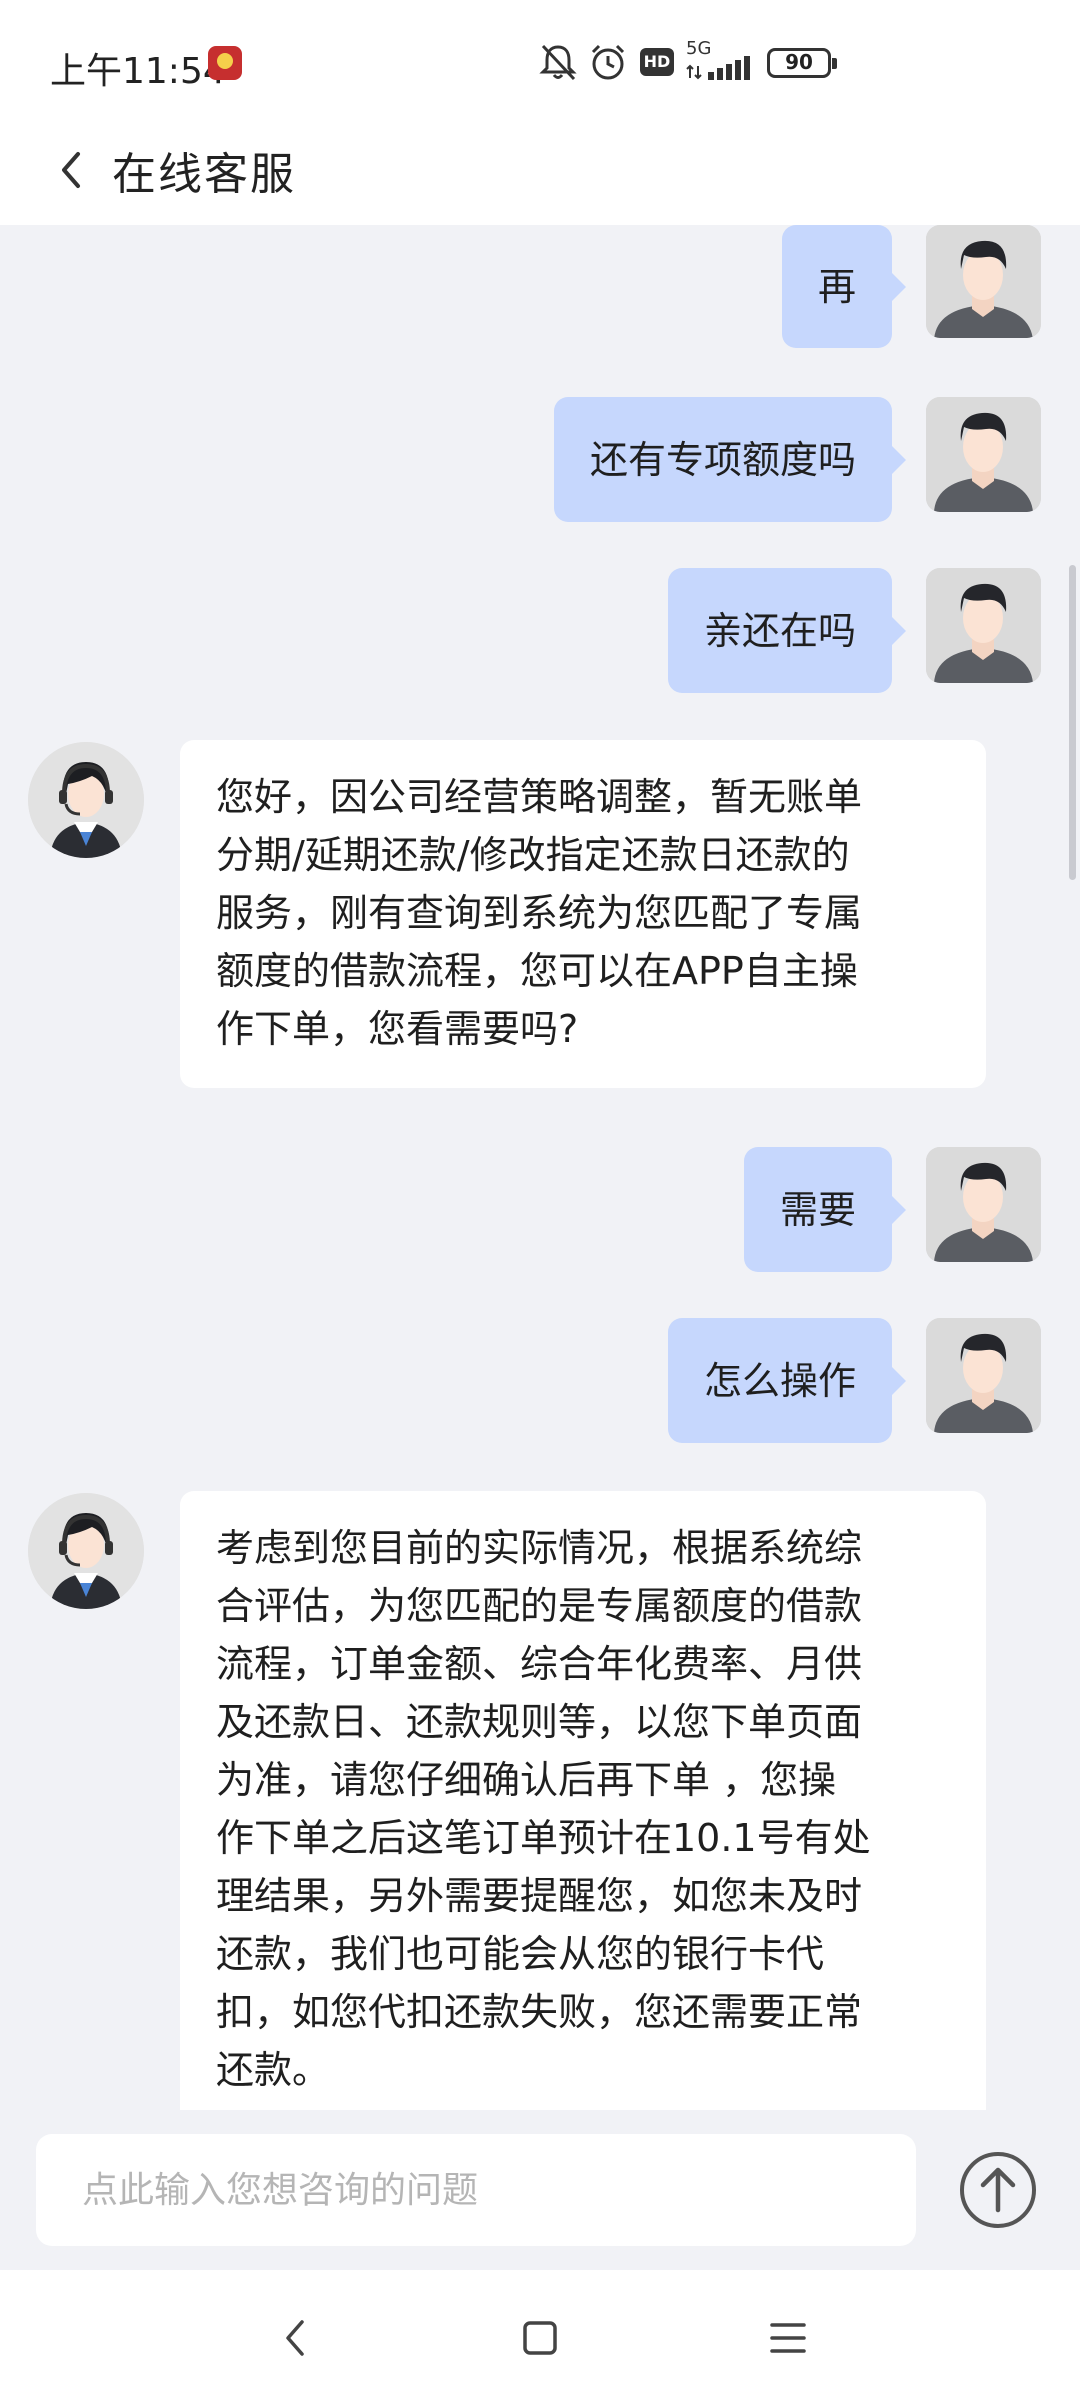 The height and width of the screenshot is (2400, 1080). I want to click on message-line: 作下单，您看需要吗?, so click(397, 1029).